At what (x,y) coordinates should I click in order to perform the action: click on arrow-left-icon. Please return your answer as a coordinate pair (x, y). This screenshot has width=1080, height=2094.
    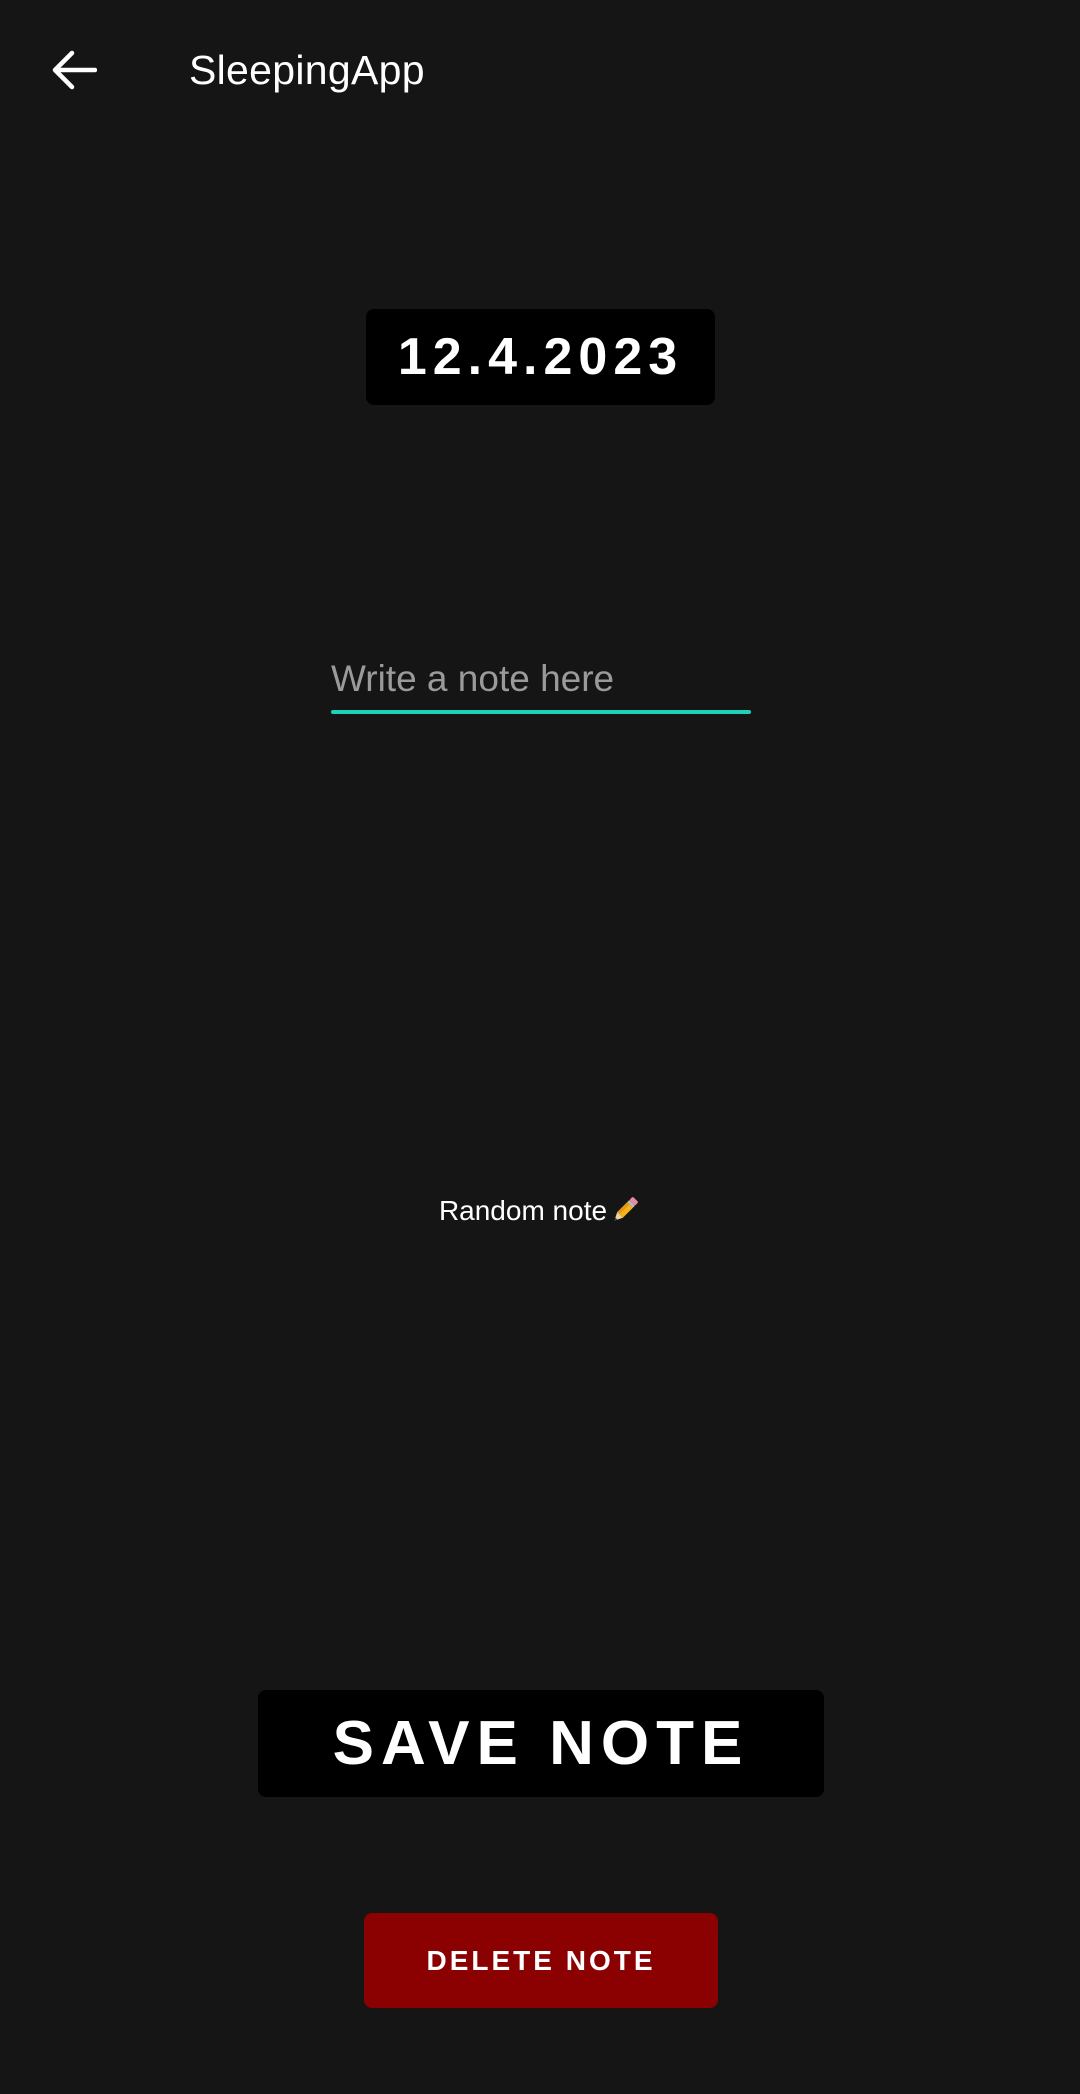
    Looking at the image, I should click on (74, 70).